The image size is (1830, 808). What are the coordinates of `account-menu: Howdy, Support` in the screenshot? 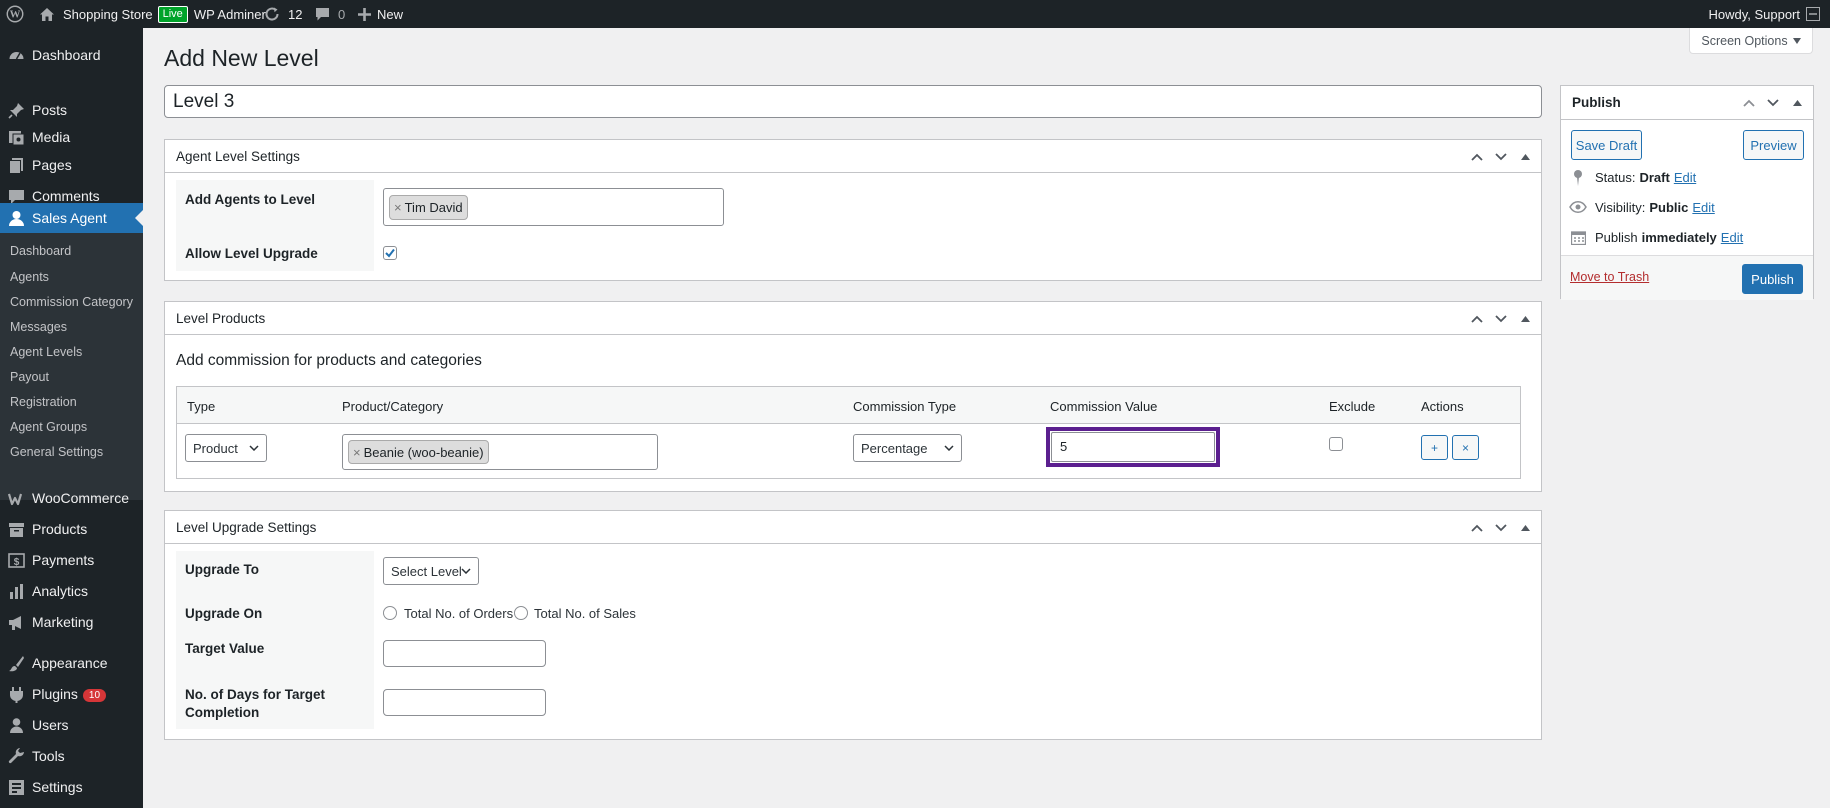 It's located at (1764, 14).